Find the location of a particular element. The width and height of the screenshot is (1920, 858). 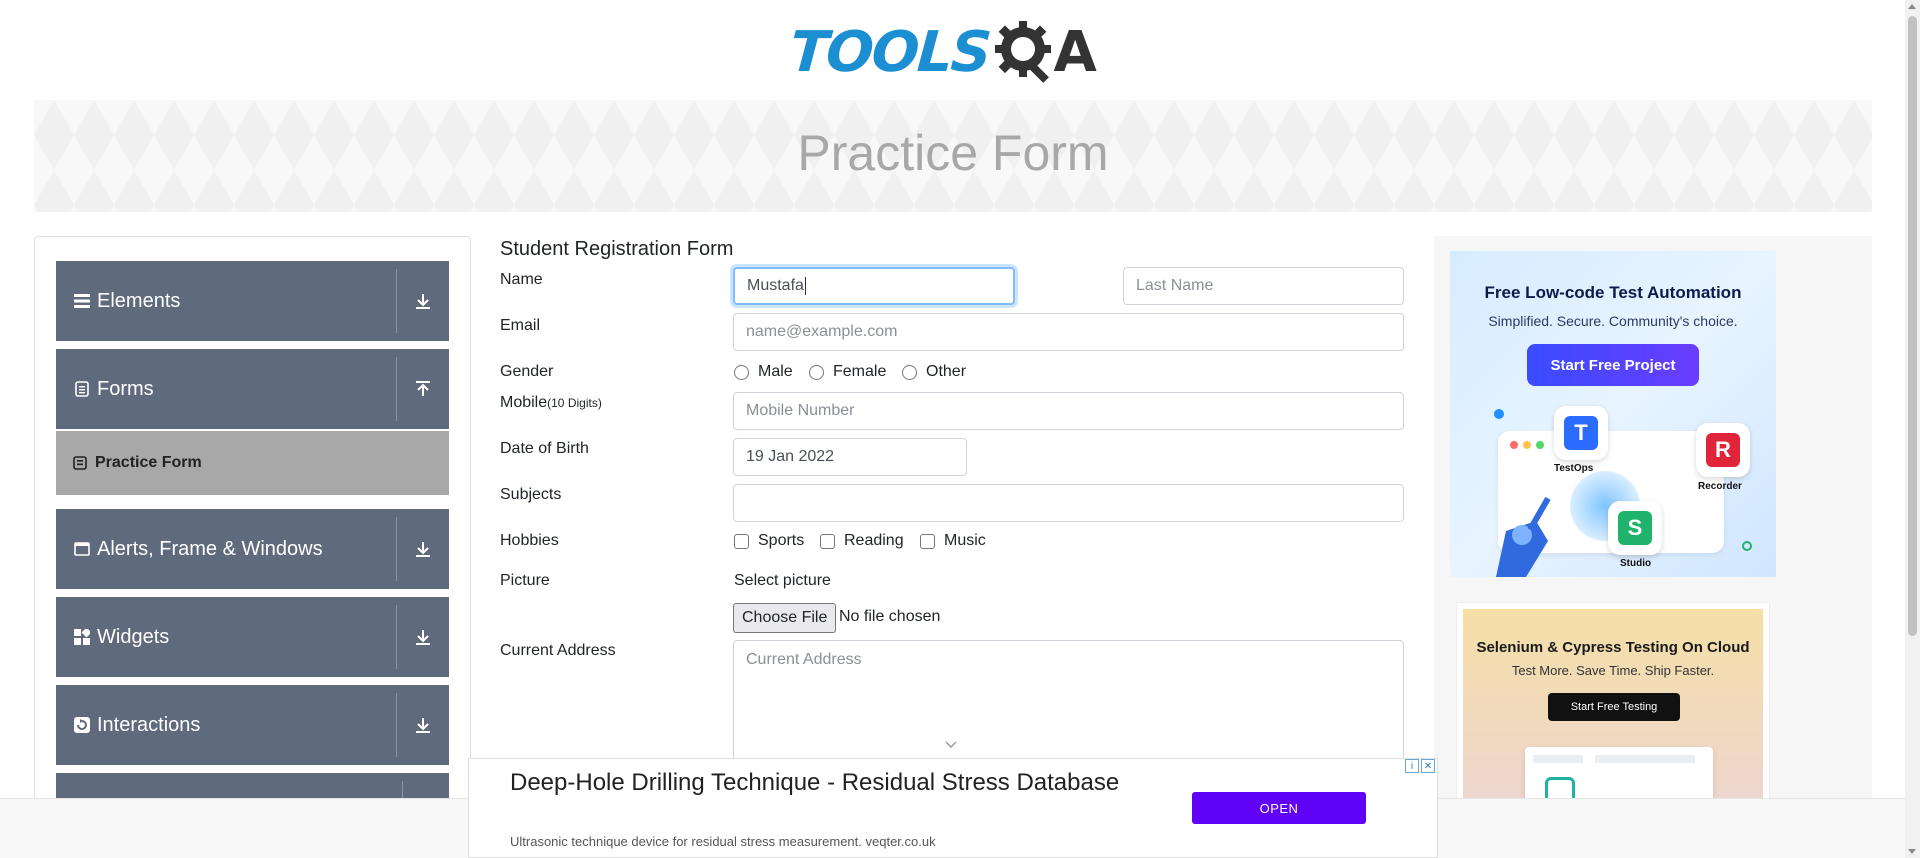

gender-radio-other: Other is located at coordinates (934, 372).